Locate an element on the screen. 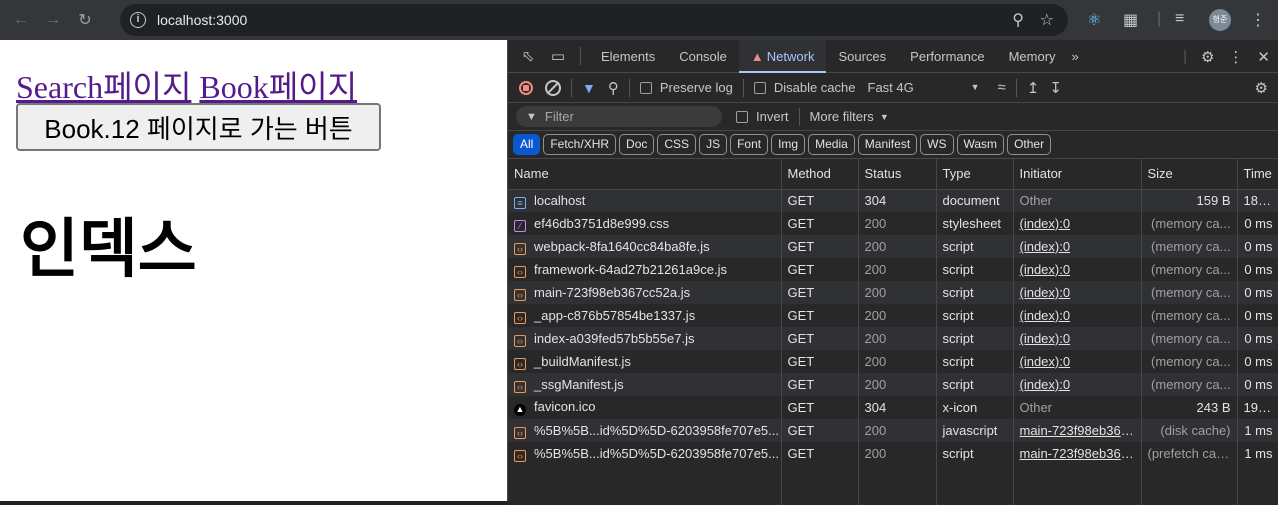  type-filter-other: Other is located at coordinates (1029, 144).